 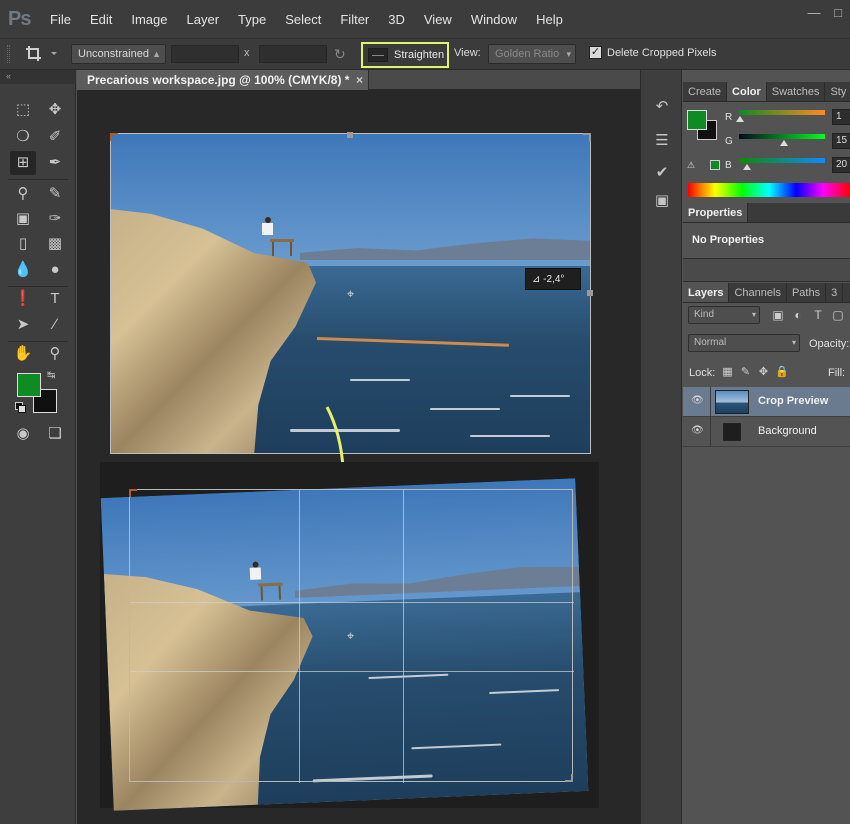 I want to click on blue-slider, so click(x=782, y=160).